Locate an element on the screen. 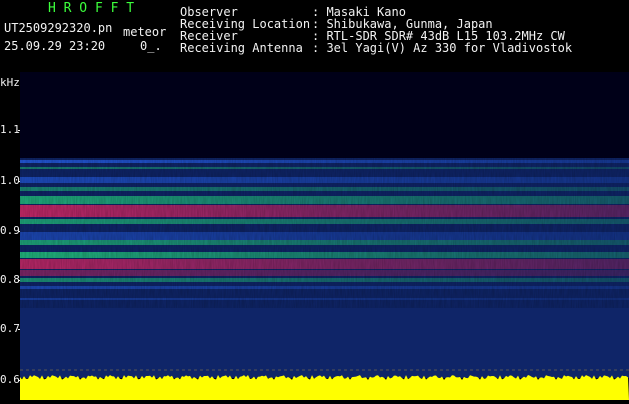  y-tick-label: 0.8 is located at coordinates (10, 279).